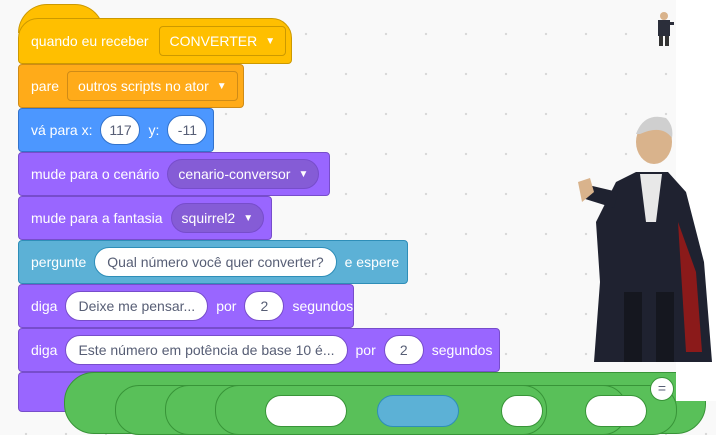 Image resolution: width=716 pixels, height=435 pixels. What do you see at coordinates (213, 41) in the screenshot?
I see `message-value: CONVERTER` at bounding box center [213, 41].